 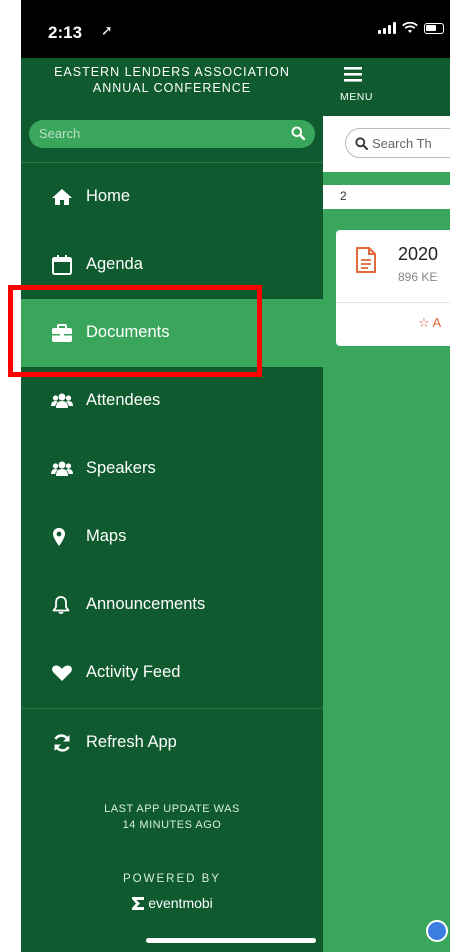 What do you see at coordinates (114, 264) in the screenshot?
I see `sidebar-item-label: Agenda` at bounding box center [114, 264].